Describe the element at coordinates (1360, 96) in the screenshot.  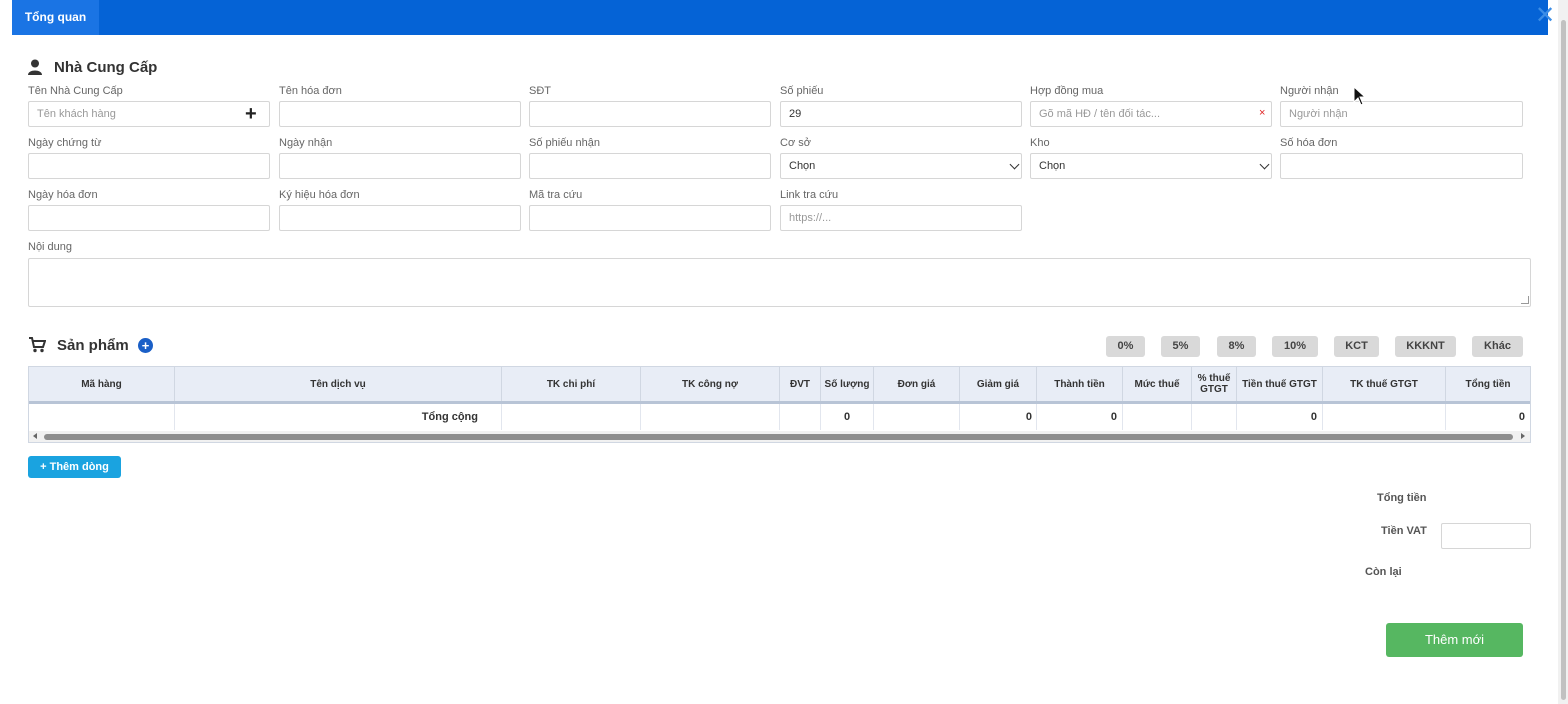
I see `mouse-cursor-icon` at that location.